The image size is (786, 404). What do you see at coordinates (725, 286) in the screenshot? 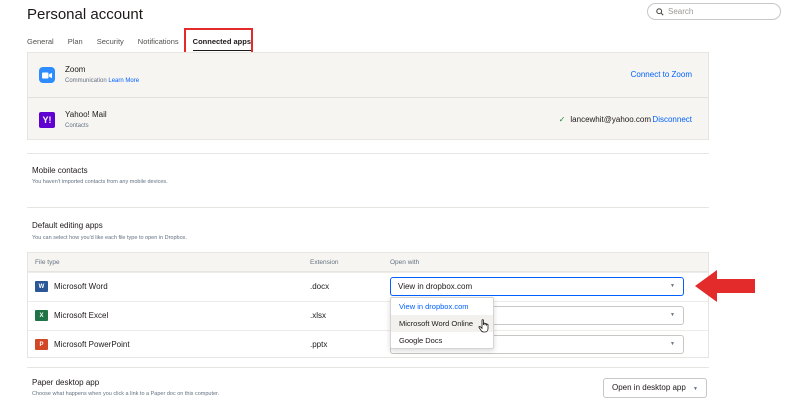
I see `red-arrow-icon` at bounding box center [725, 286].